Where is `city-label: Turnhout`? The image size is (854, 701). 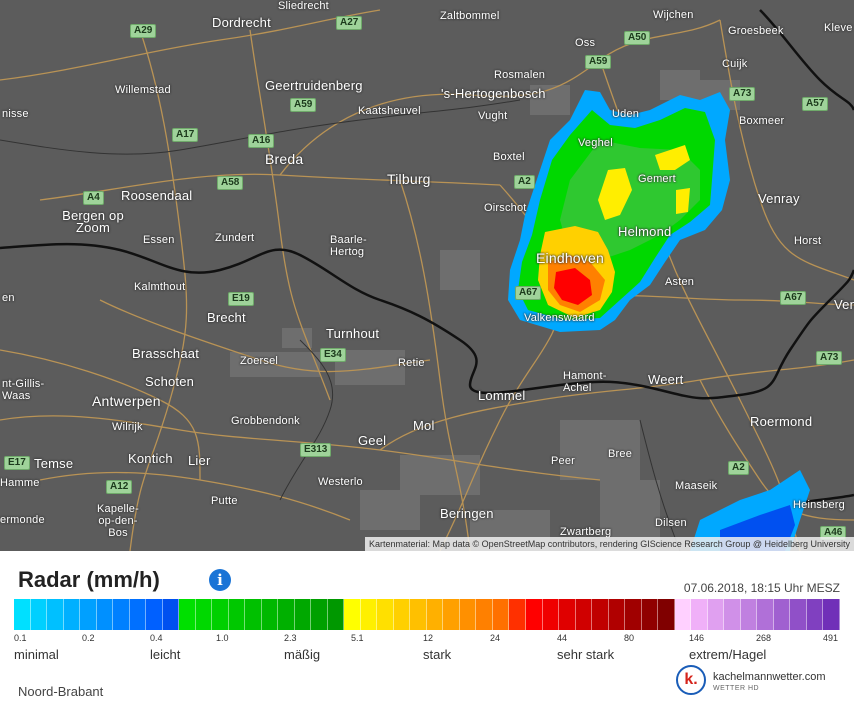 city-label: Turnhout is located at coordinates (353, 333).